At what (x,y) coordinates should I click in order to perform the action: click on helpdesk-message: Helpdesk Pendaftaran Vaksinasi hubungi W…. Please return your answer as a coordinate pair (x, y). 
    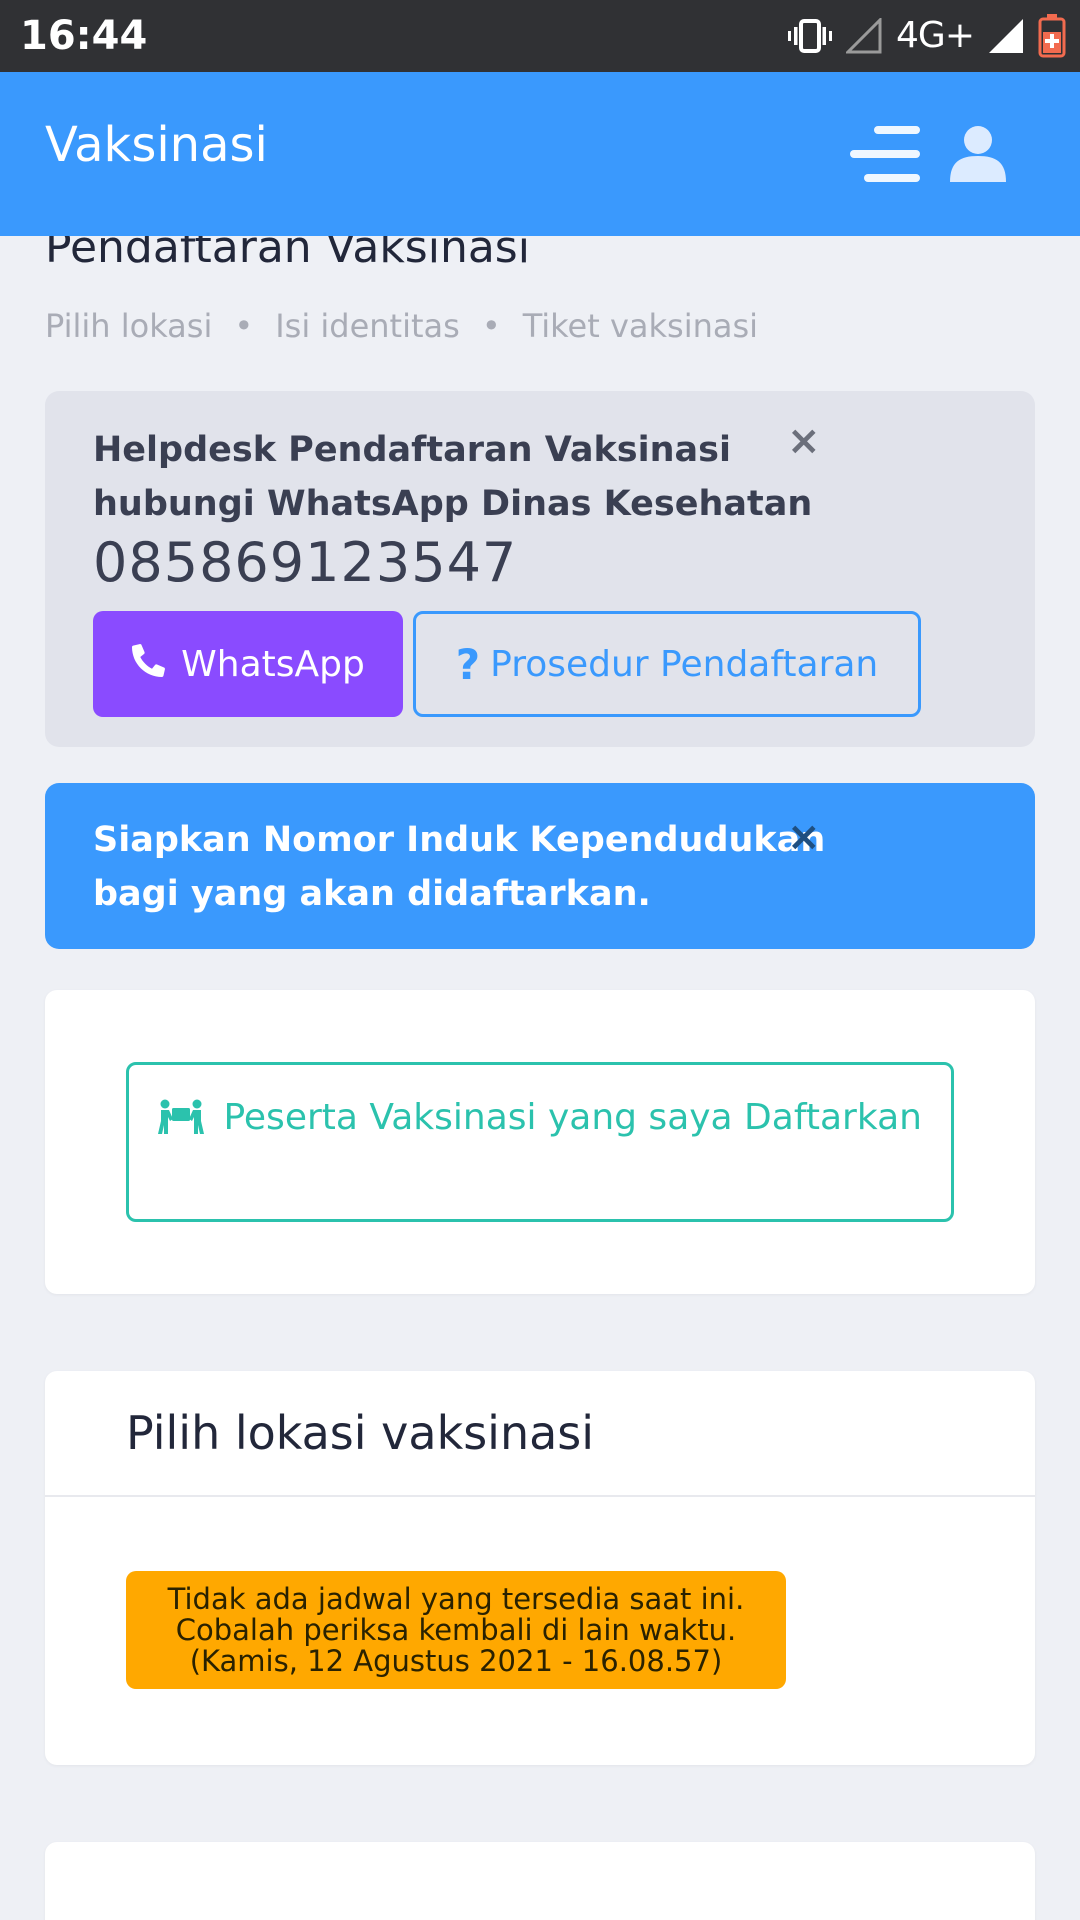
    Looking at the image, I should click on (453, 477).